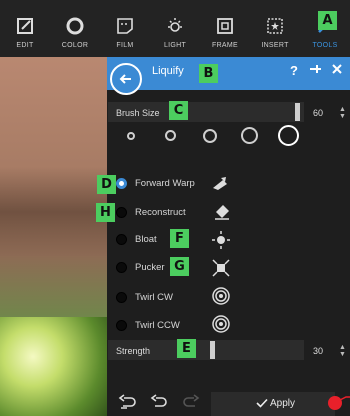 The height and width of the screenshot is (416, 350). What do you see at coordinates (208, 73) in the screenshot?
I see `callout-b: B` at bounding box center [208, 73].